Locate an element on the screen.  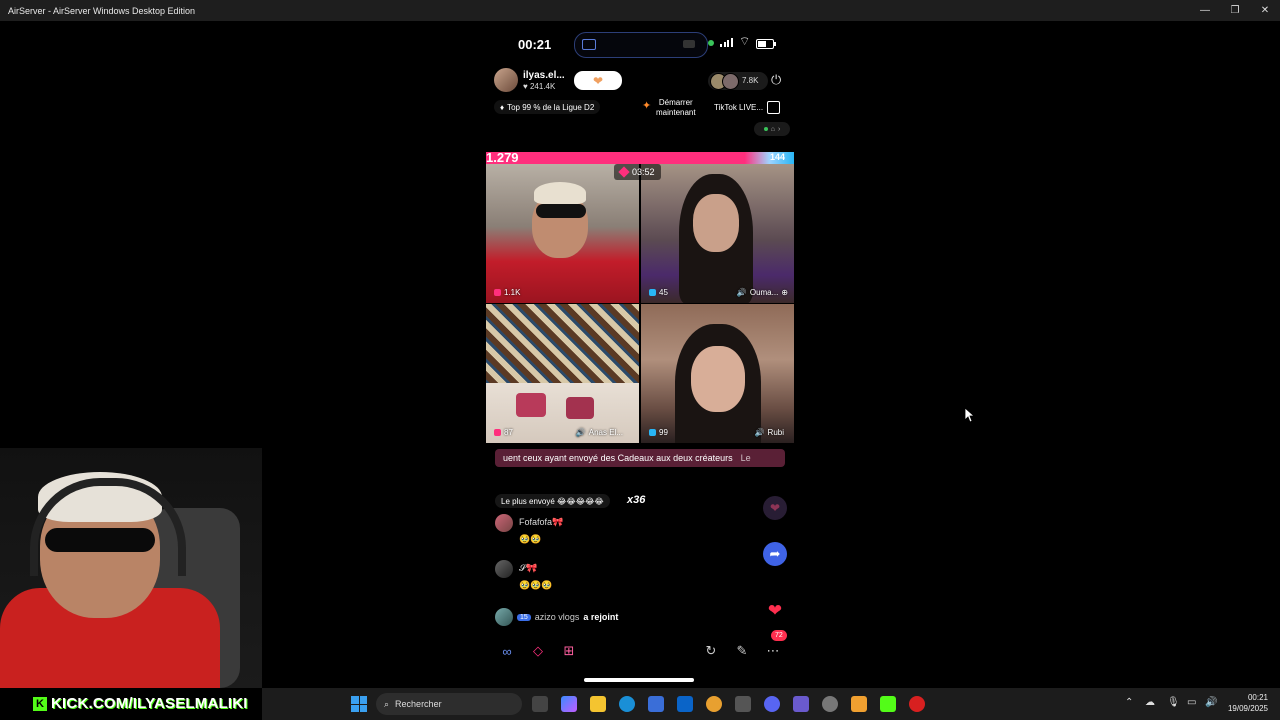
link-guests-icon: ∞ is located at coordinates (507, 651).